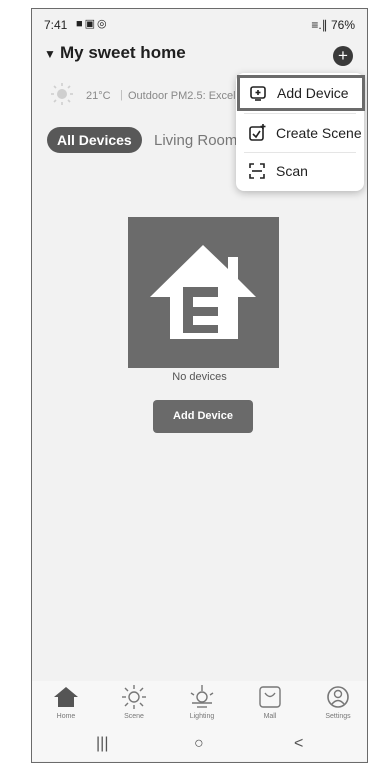  Describe the element at coordinates (258, 93) in the screenshot. I see `add-device-icon` at that location.